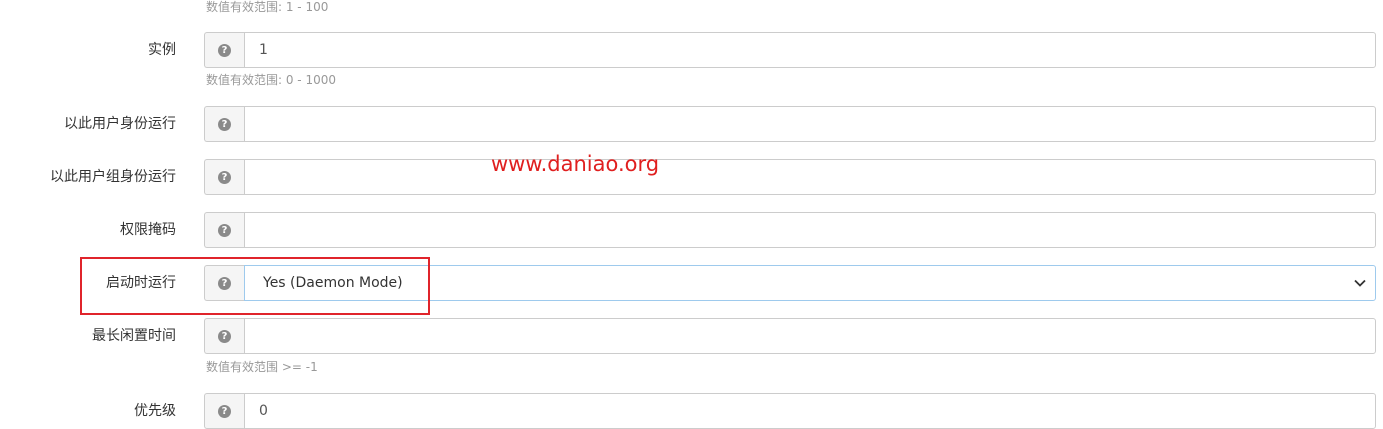  I want to click on field-label: 最长闲置时间, so click(134, 336).